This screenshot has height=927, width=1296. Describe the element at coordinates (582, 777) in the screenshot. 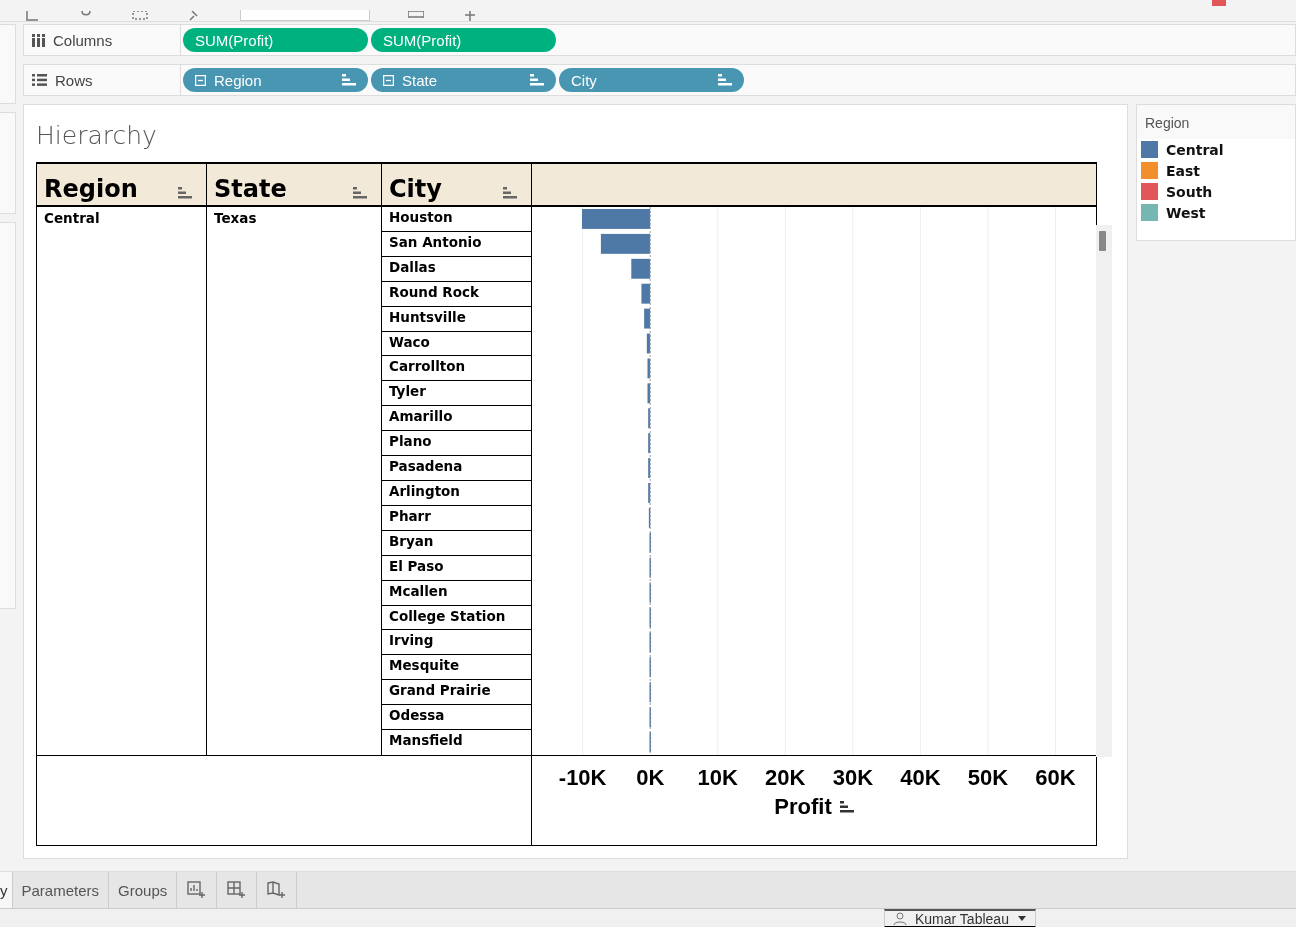

I see `axis-tick-label: -10K` at that location.